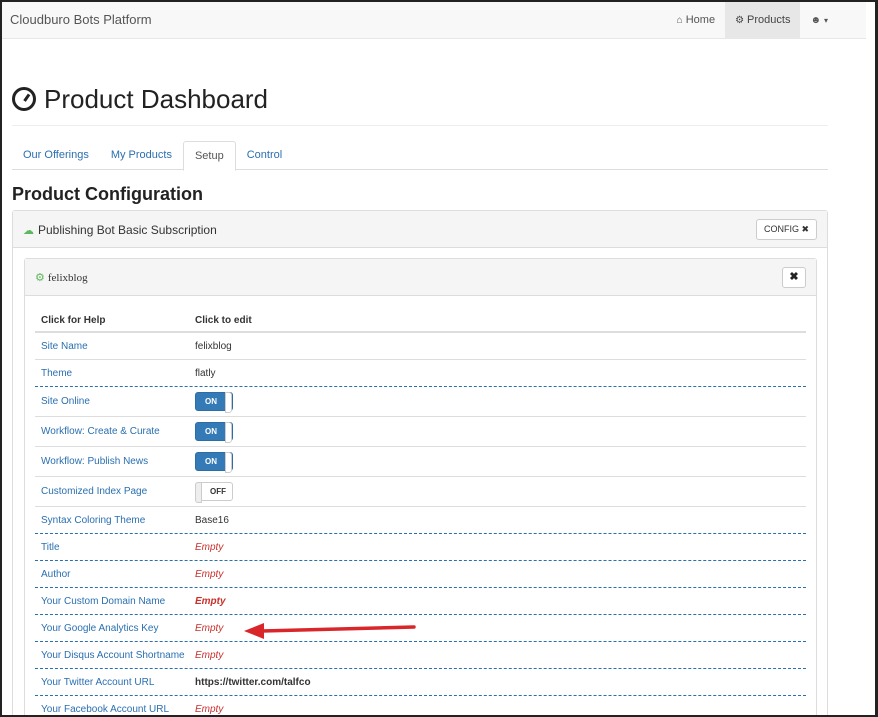 This screenshot has height=717, width=878. I want to click on subscription-title: ☁ Publishing Bot Basic Subscription, so click(120, 230).